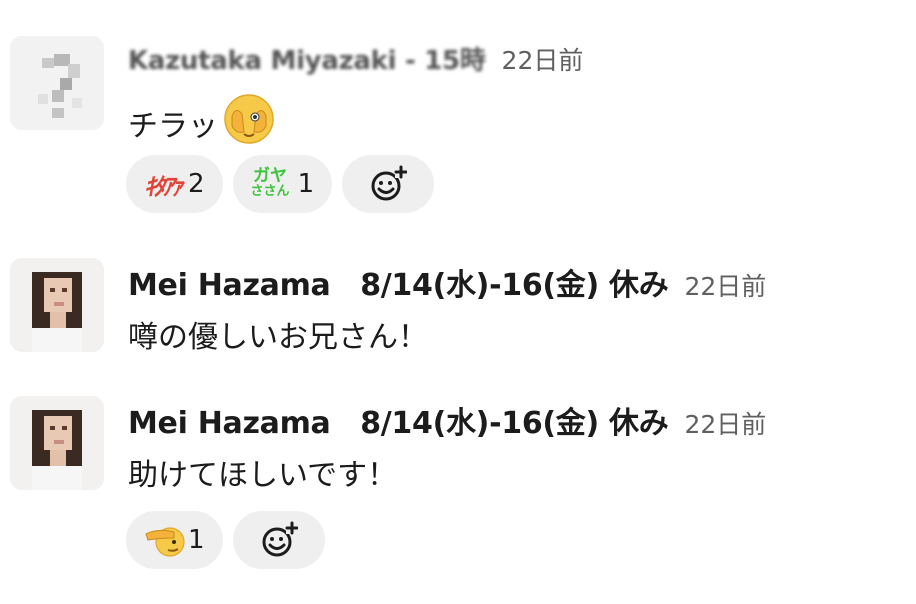 This screenshot has width=916, height=604. I want to click on face-peeking-eye-emoji, so click(249, 123).